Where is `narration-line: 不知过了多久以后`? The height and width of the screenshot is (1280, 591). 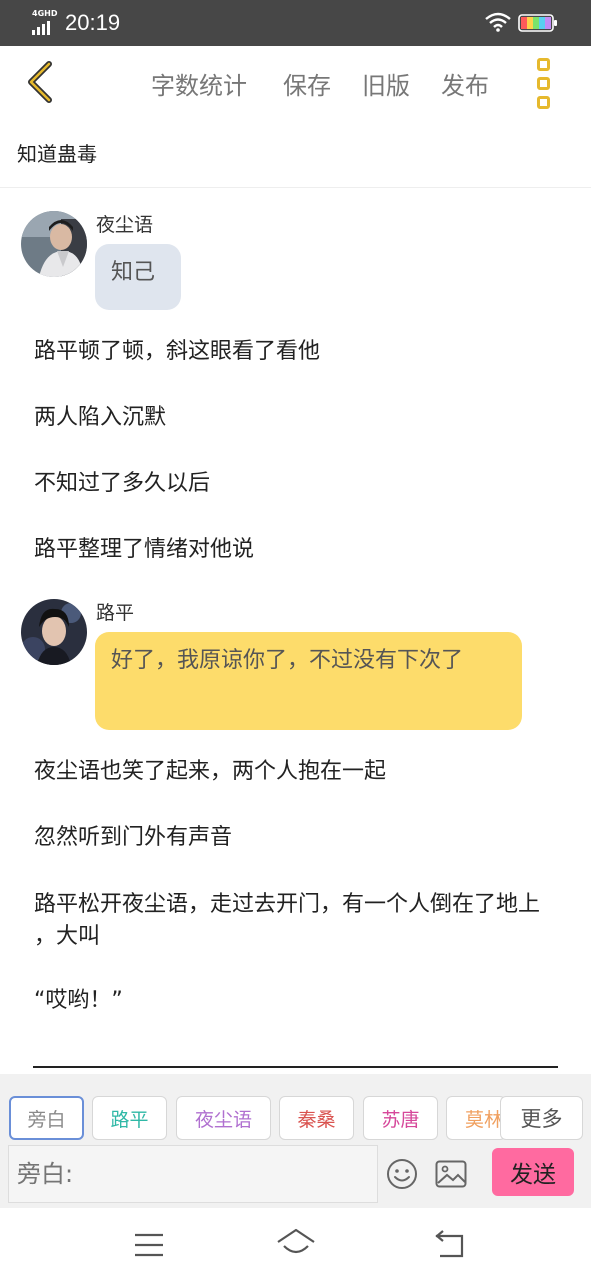 narration-line: 不知过了多久以后 is located at coordinates (299, 484).